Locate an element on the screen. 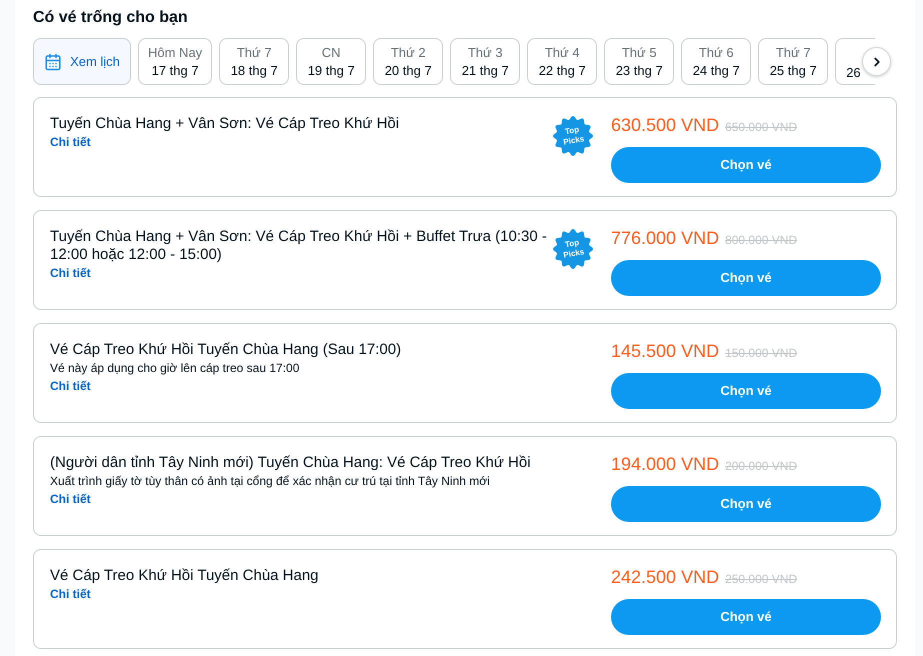 This screenshot has width=923, height=656. ticket-note: Xuất trình giấy tờ tùy thân có ảnh tại cổng để xác nhận cư trú tại tỉnh Tây Ninh mới is located at coordinates (270, 481).